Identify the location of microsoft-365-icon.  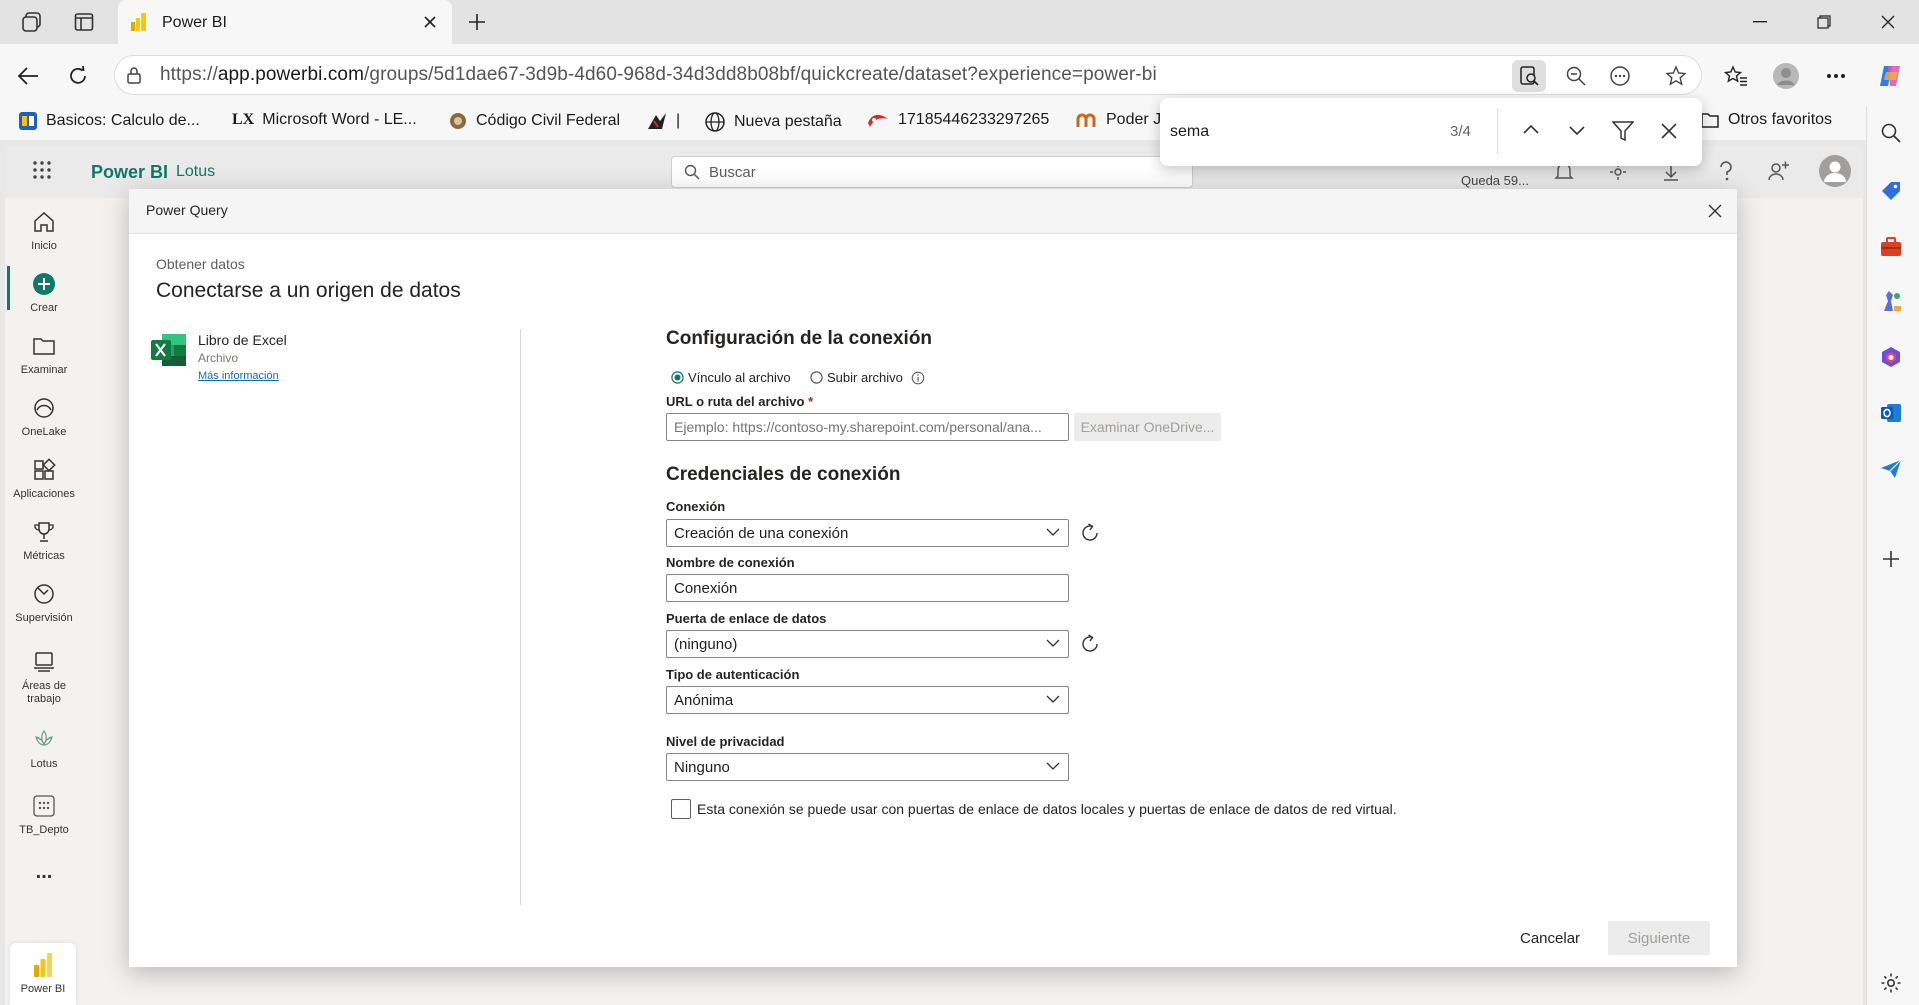
(1891, 357).